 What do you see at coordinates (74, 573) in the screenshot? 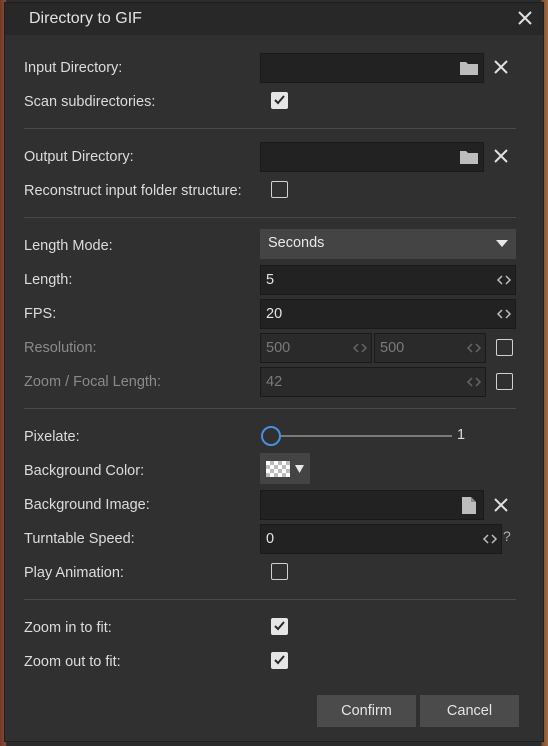
I see `play-animation-label: Play Animation:` at bounding box center [74, 573].